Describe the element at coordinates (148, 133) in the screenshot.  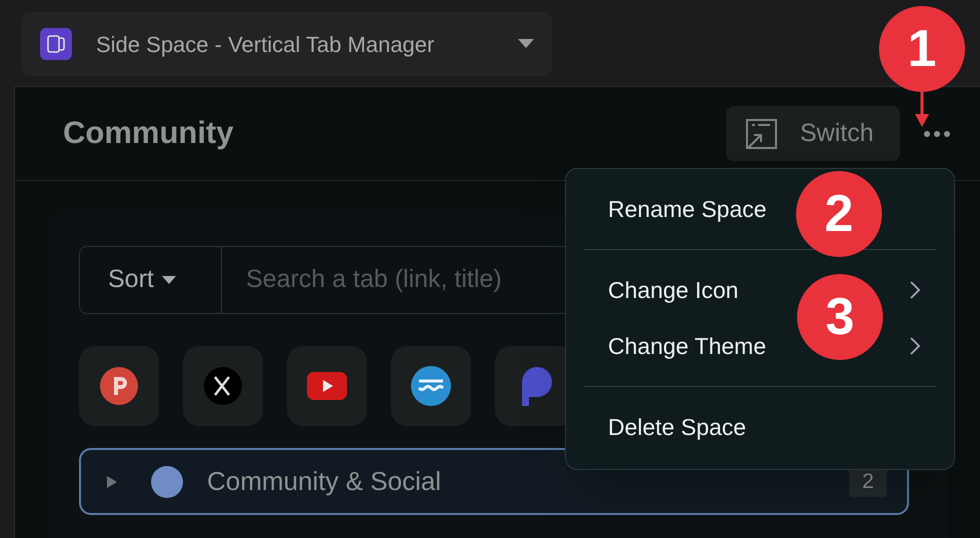
I see `space-title: Community` at that location.